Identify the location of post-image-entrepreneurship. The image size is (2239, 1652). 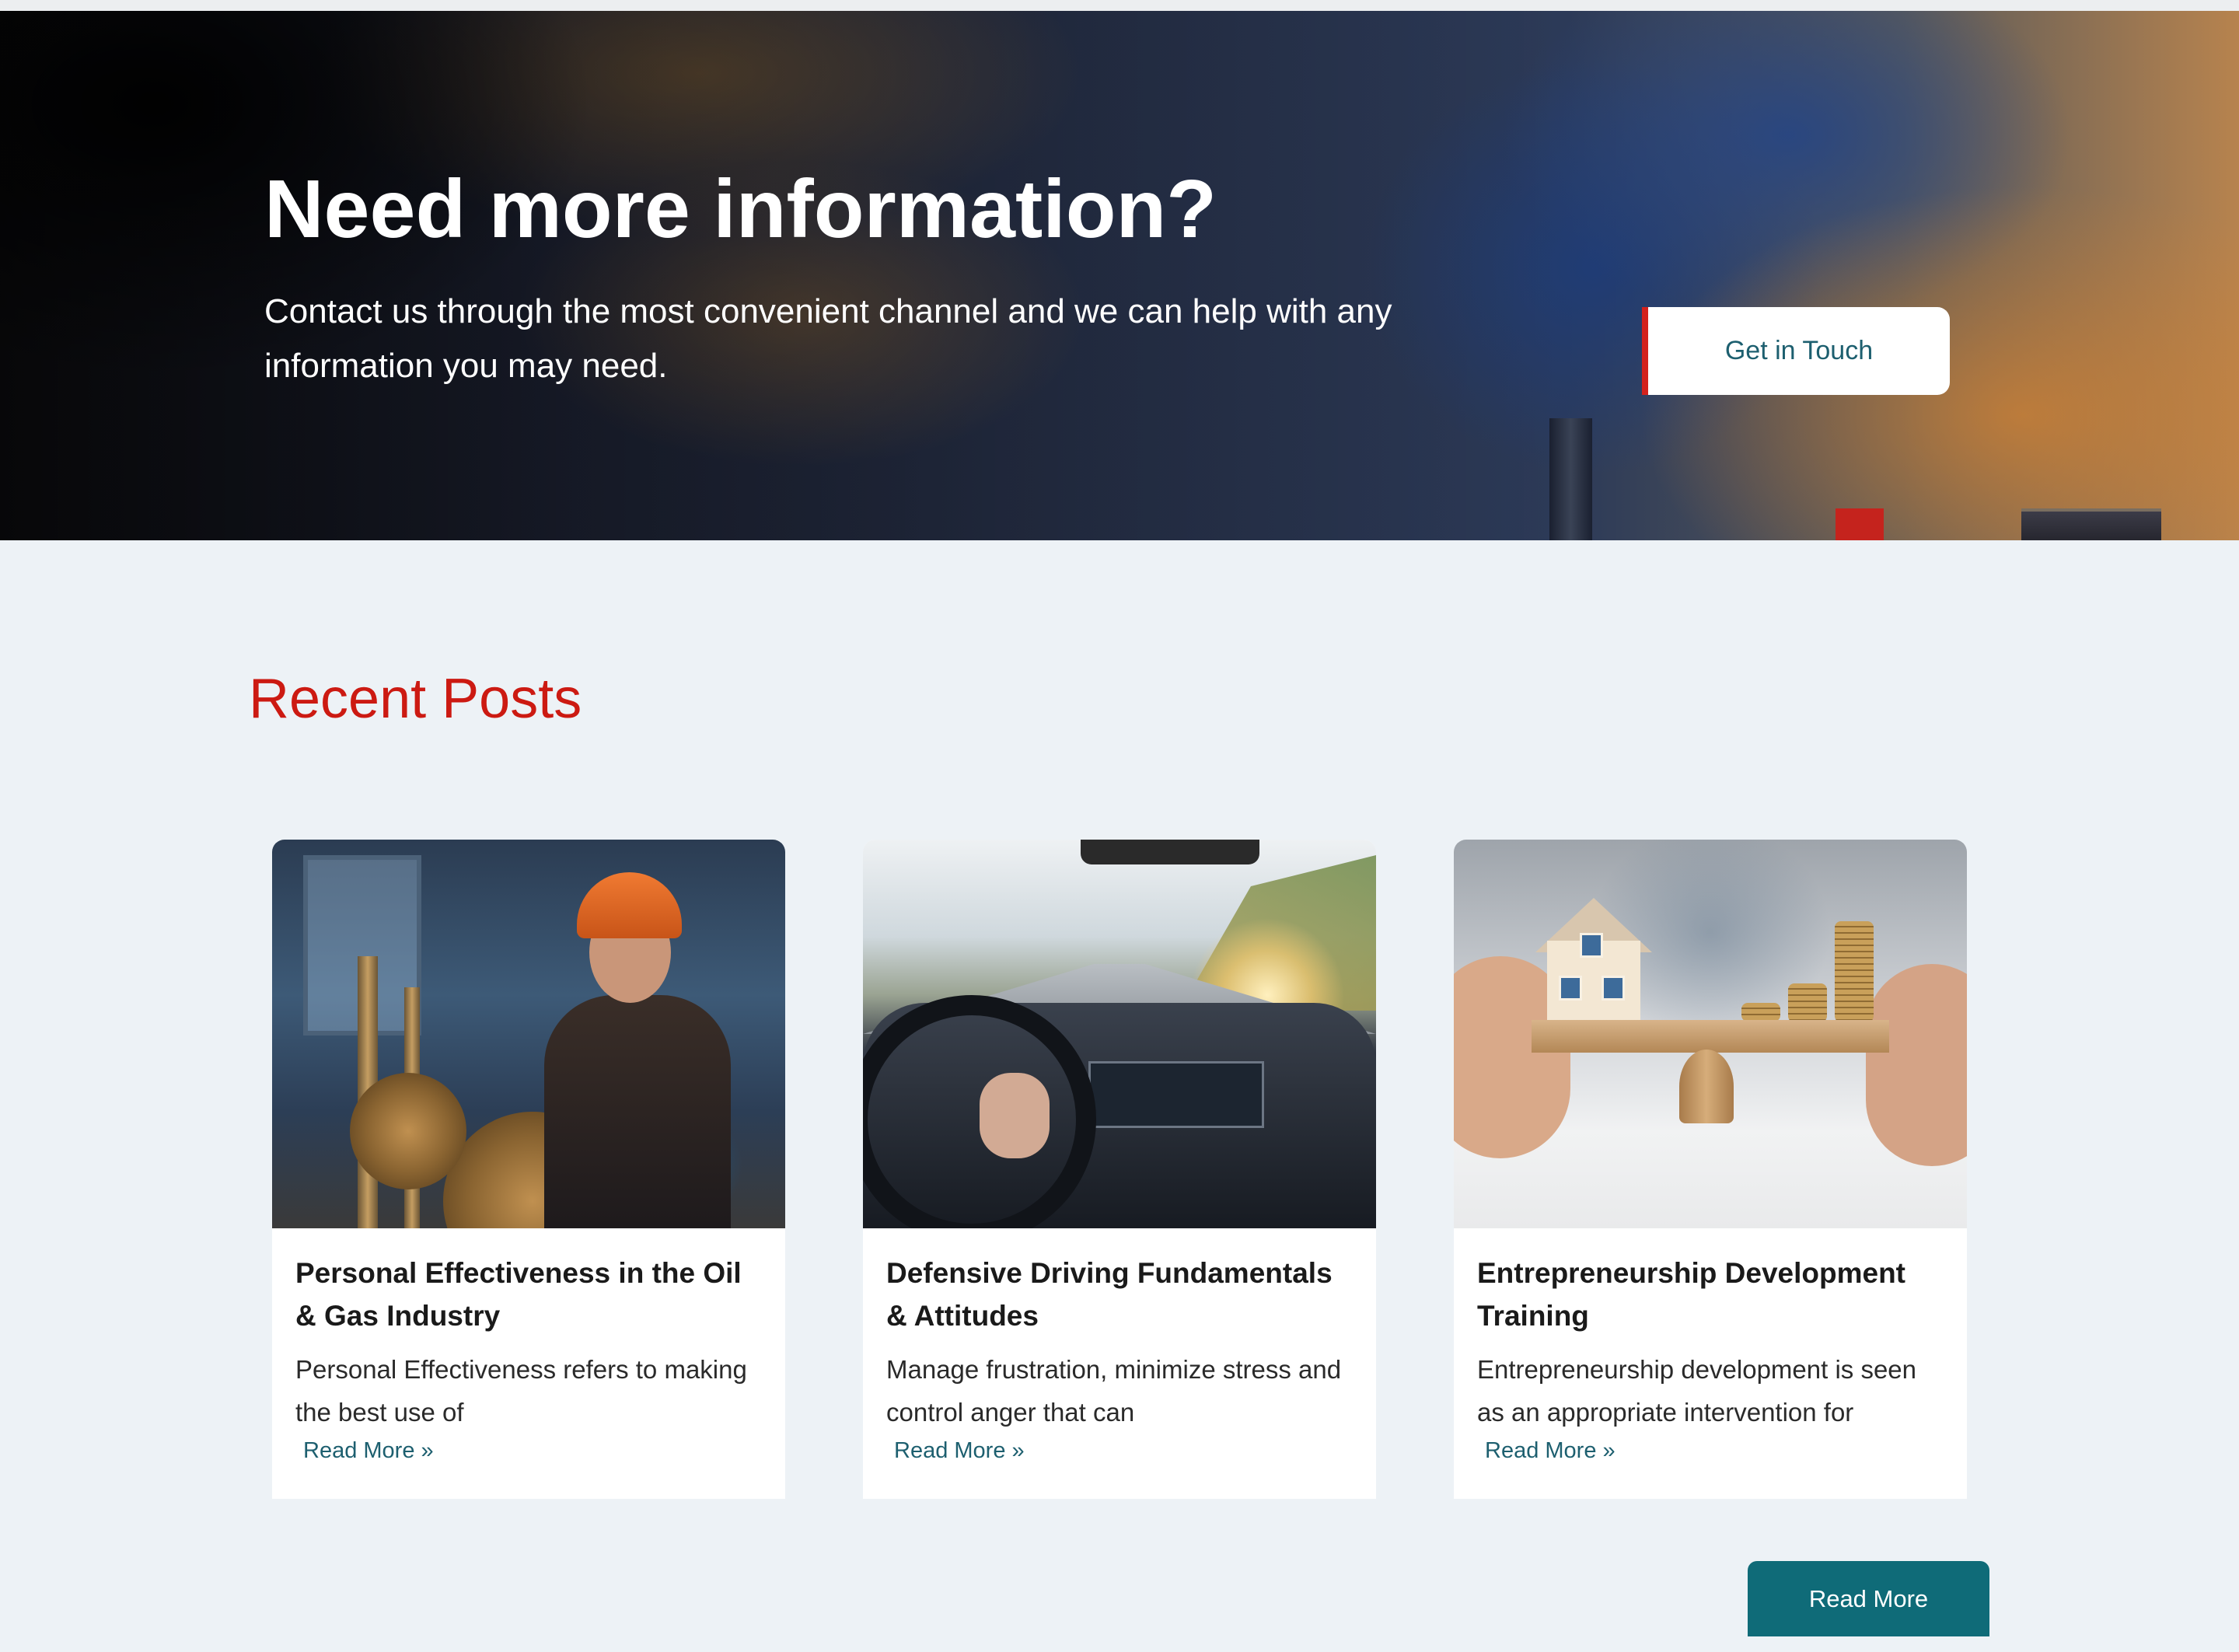
(1710, 1034).